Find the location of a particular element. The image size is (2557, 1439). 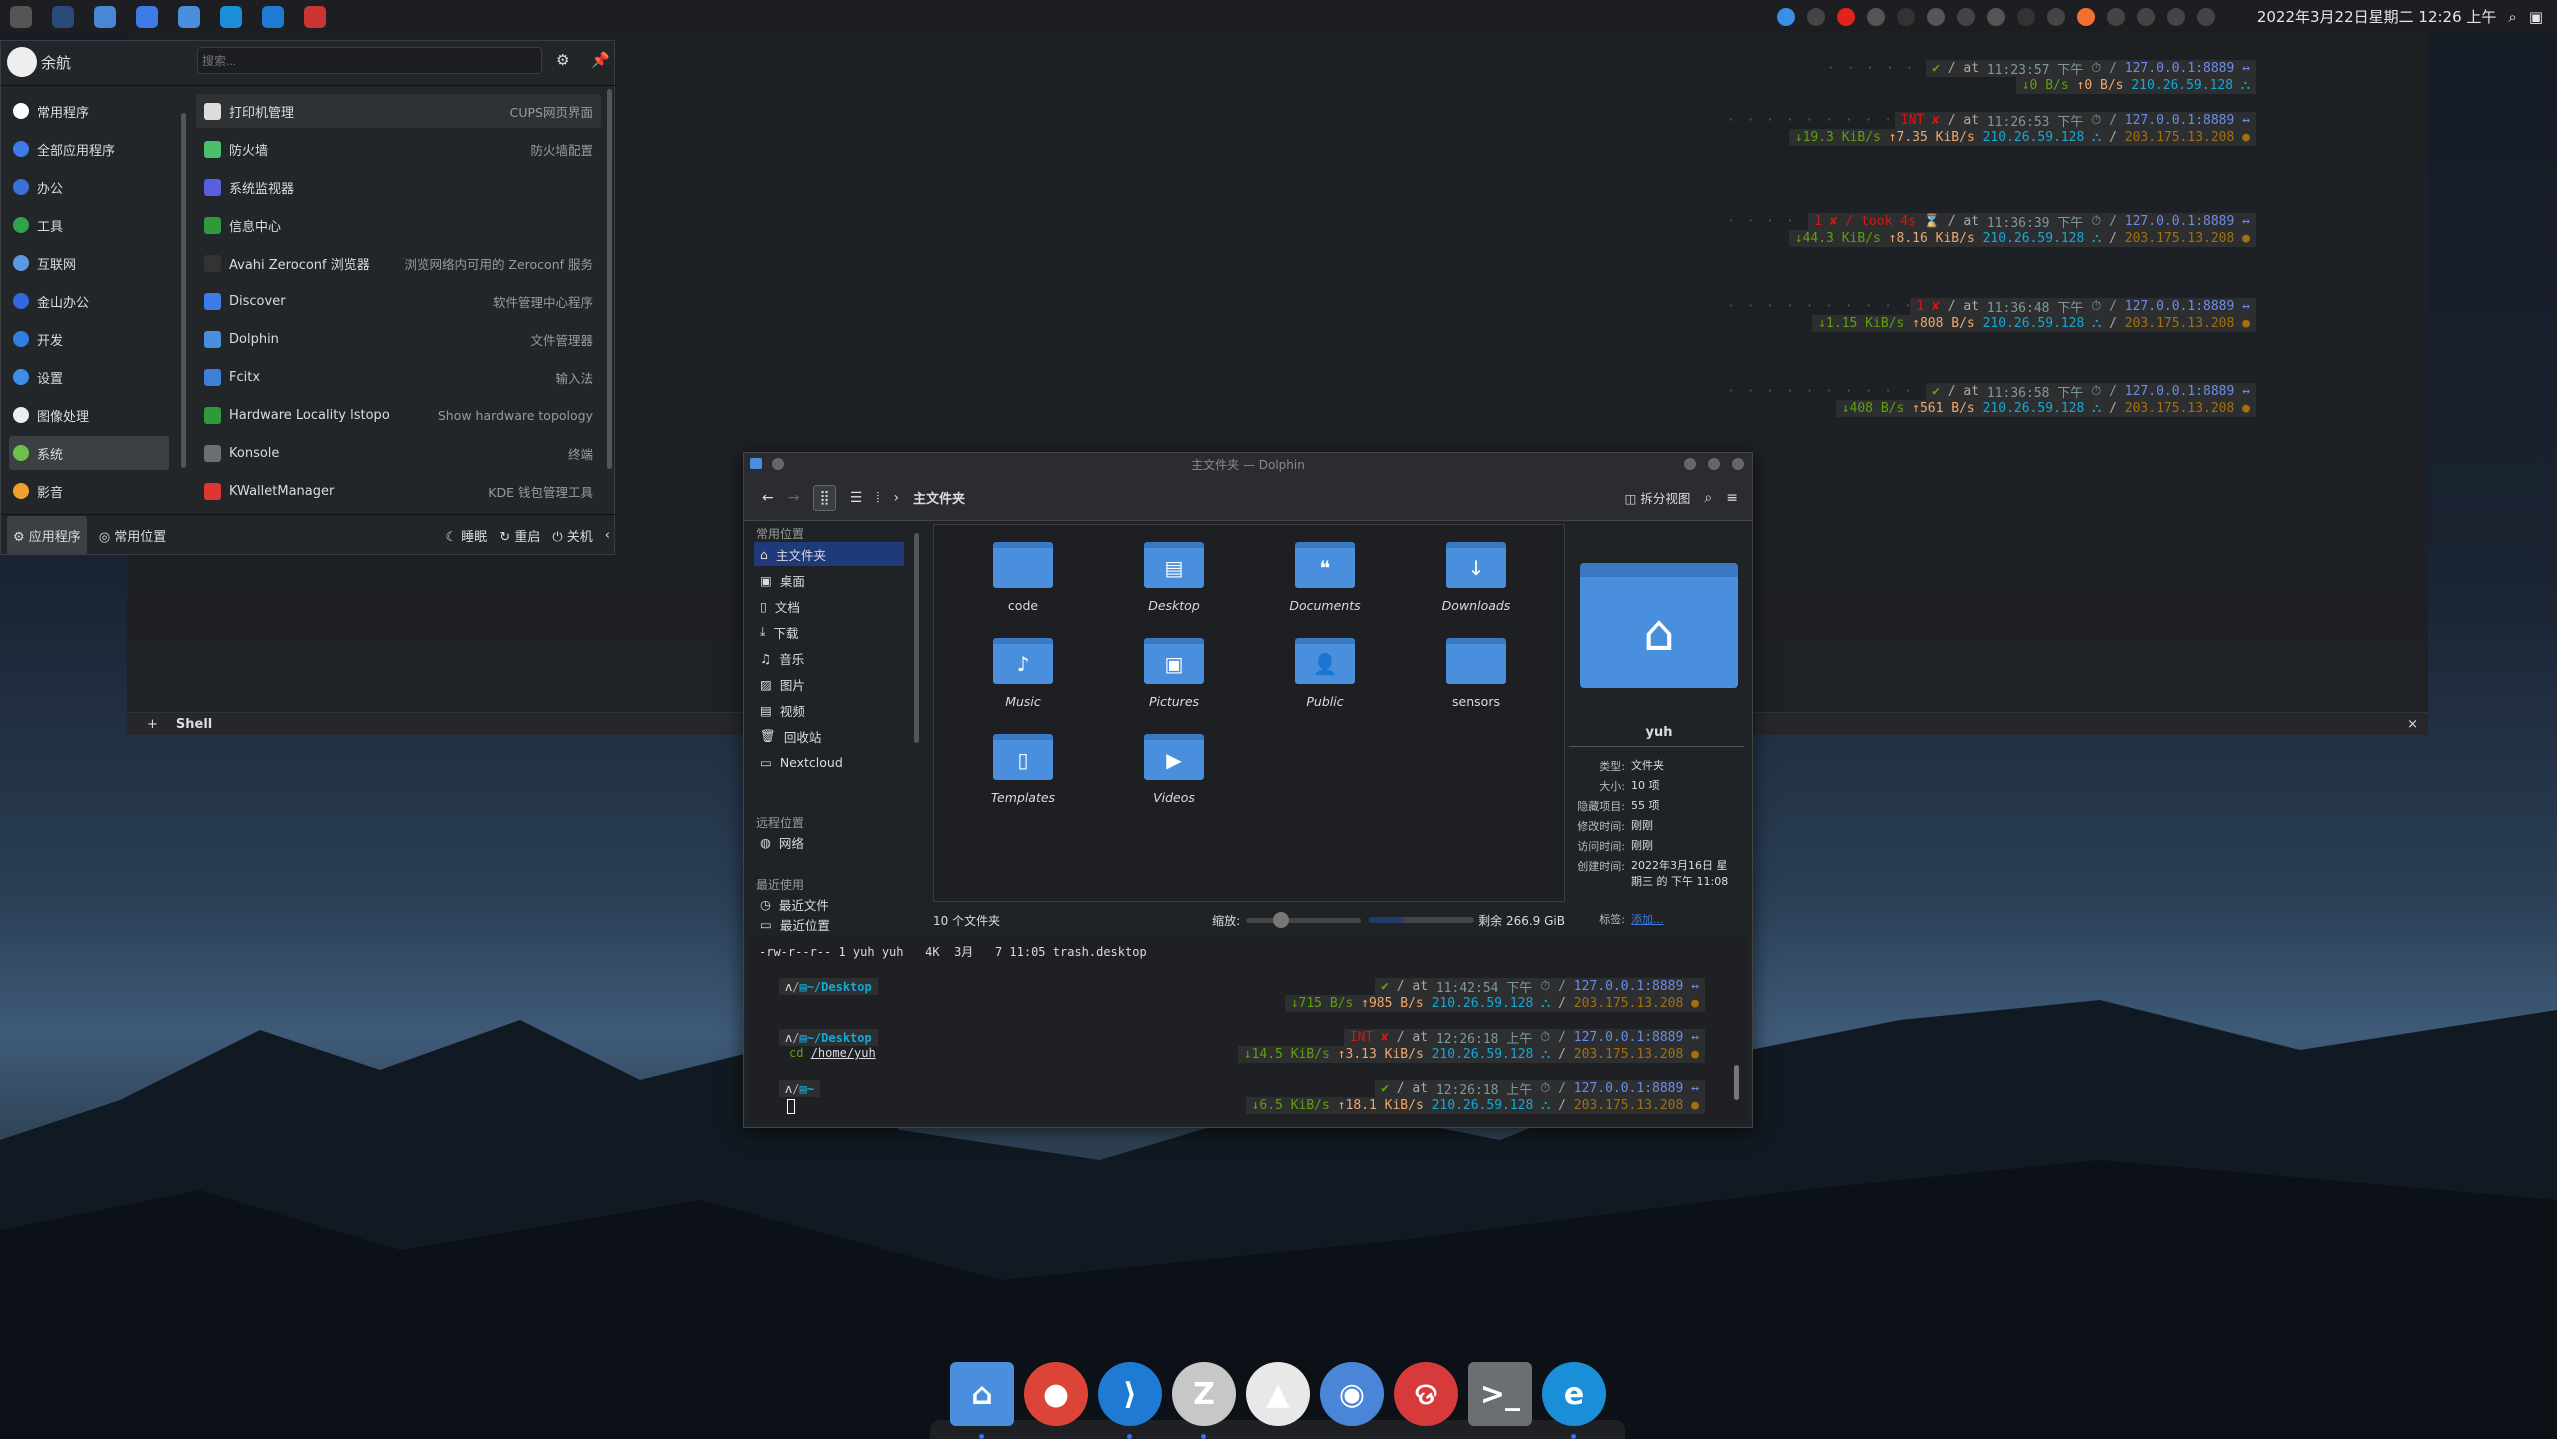

sidebar-item: ⤓ 下载 is located at coordinates (829, 632).